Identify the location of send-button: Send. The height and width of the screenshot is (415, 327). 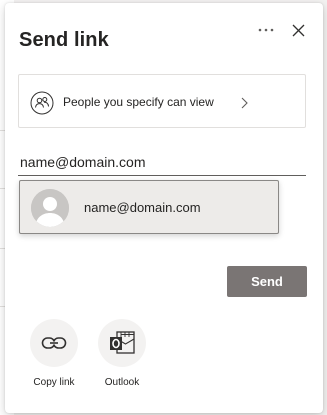
(267, 281).